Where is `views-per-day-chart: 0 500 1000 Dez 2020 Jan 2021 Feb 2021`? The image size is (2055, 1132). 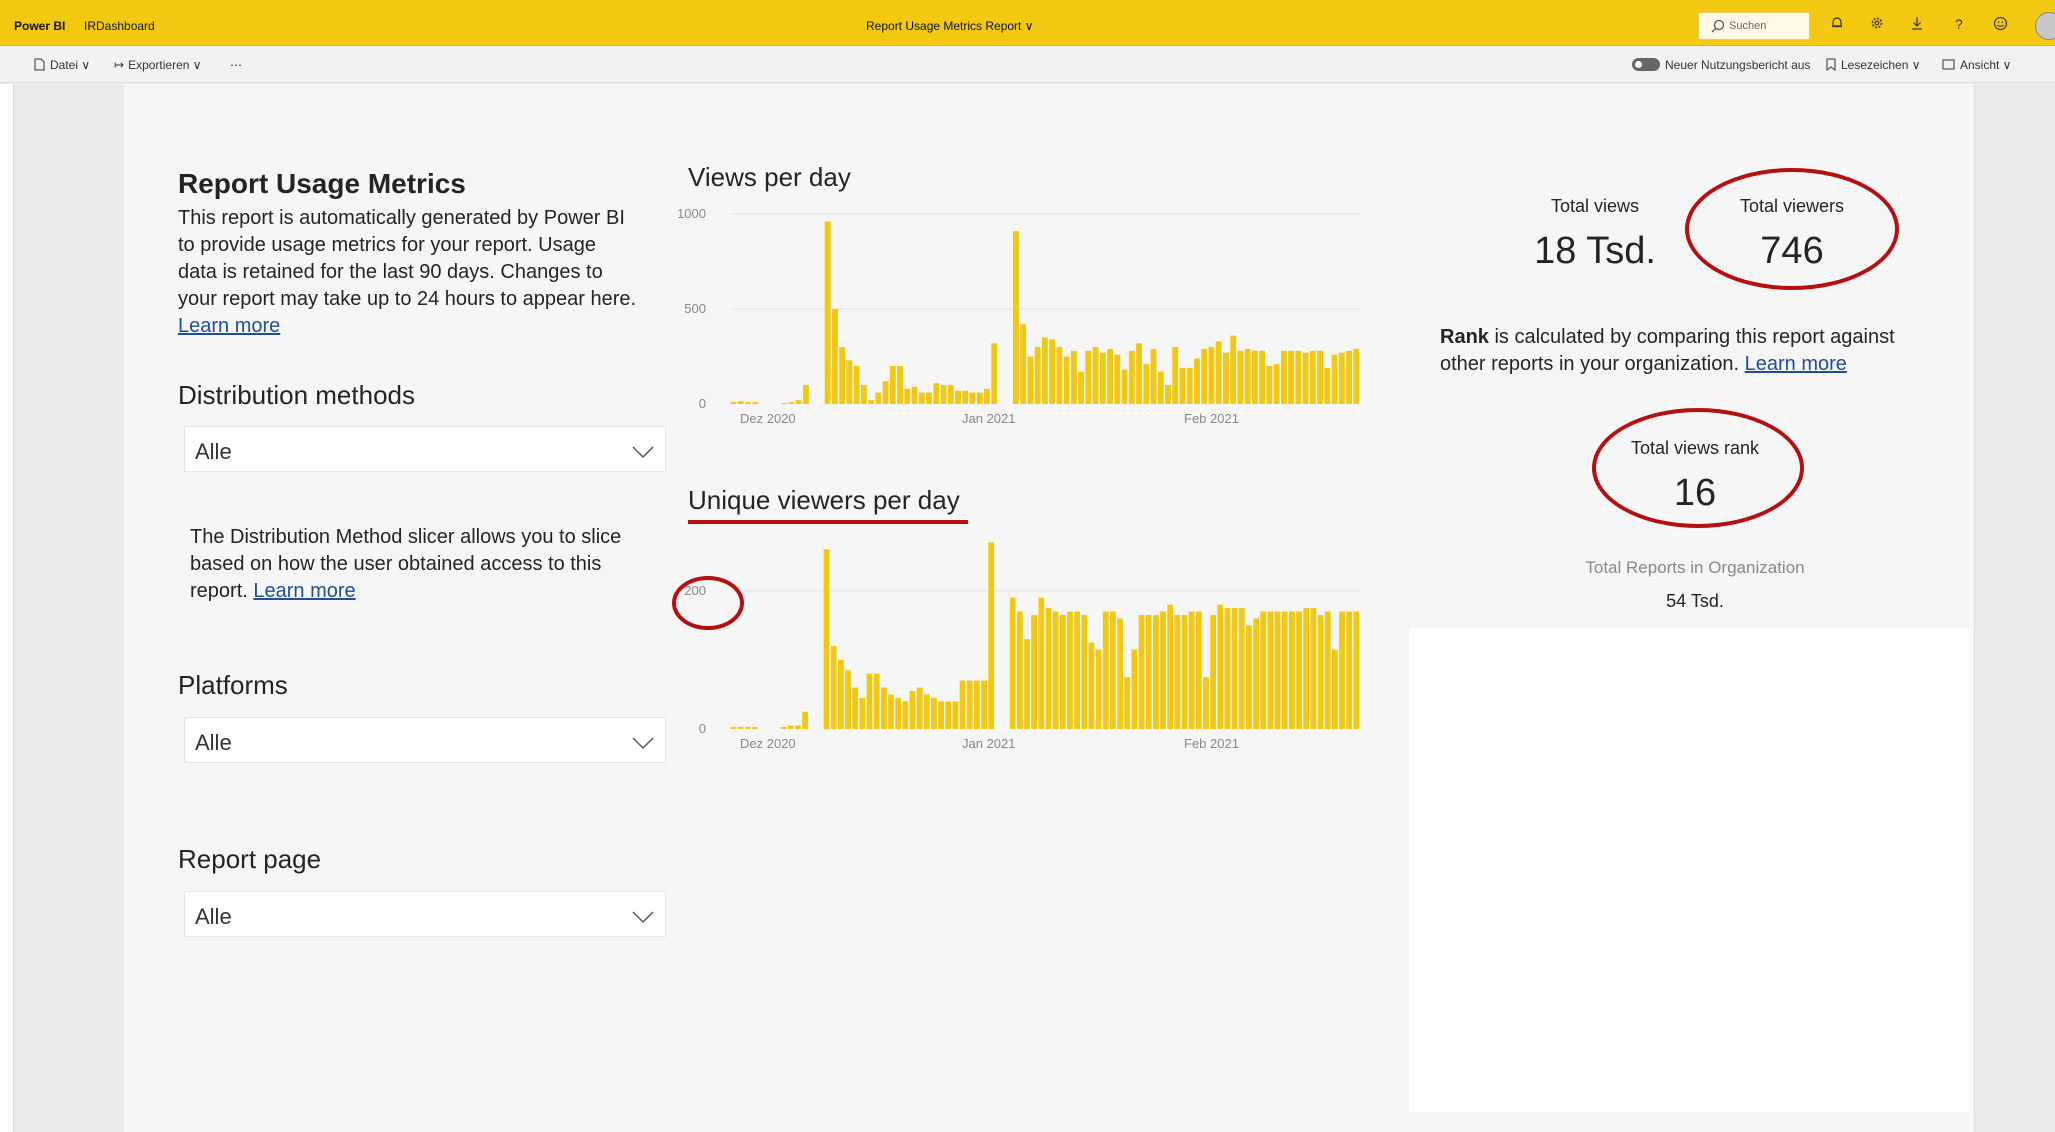 views-per-day-chart: 0 500 1000 Dez 2020 Jan 2021 Feb 2021 is located at coordinates (1023, 315).